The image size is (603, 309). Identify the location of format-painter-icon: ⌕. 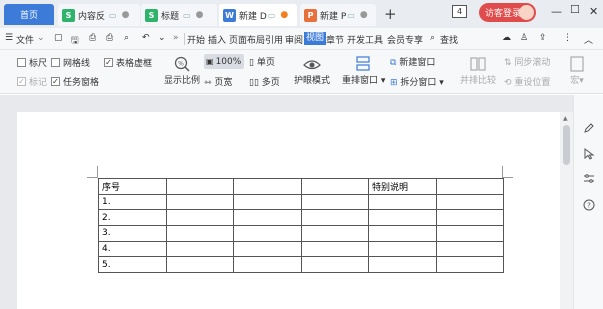
(126, 38).